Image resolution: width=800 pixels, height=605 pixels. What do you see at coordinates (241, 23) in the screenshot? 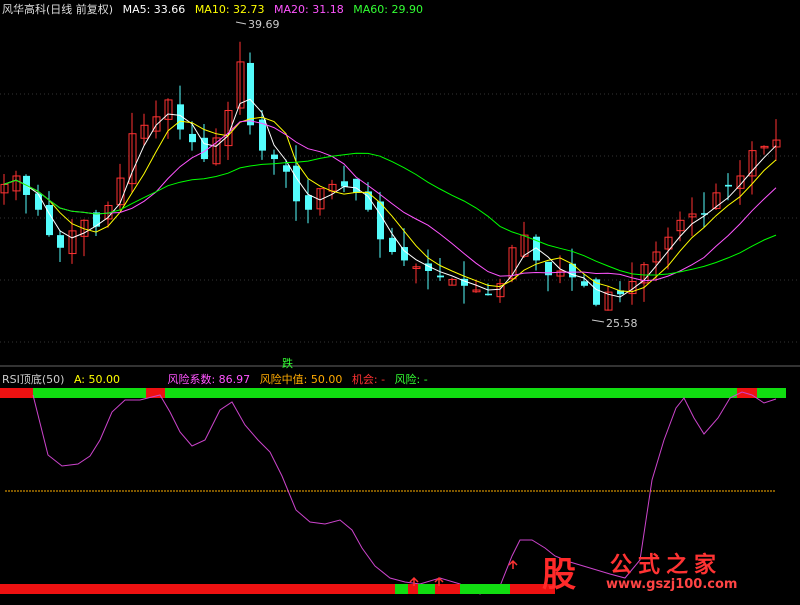
I see `high-pointer` at bounding box center [241, 23].